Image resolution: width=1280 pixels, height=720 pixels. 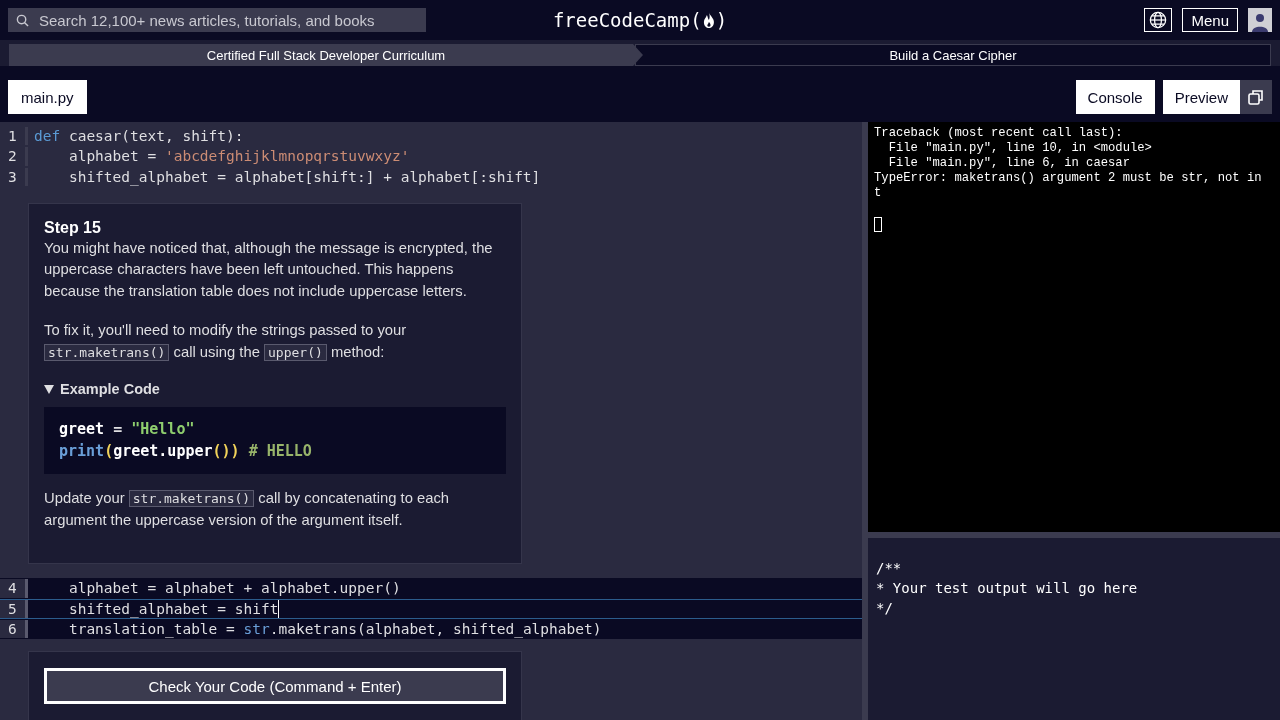 What do you see at coordinates (275, 686) in the screenshot?
I see `check-code-button: Check Your Code (Command + Enter)` at bounding box center [275, 686].